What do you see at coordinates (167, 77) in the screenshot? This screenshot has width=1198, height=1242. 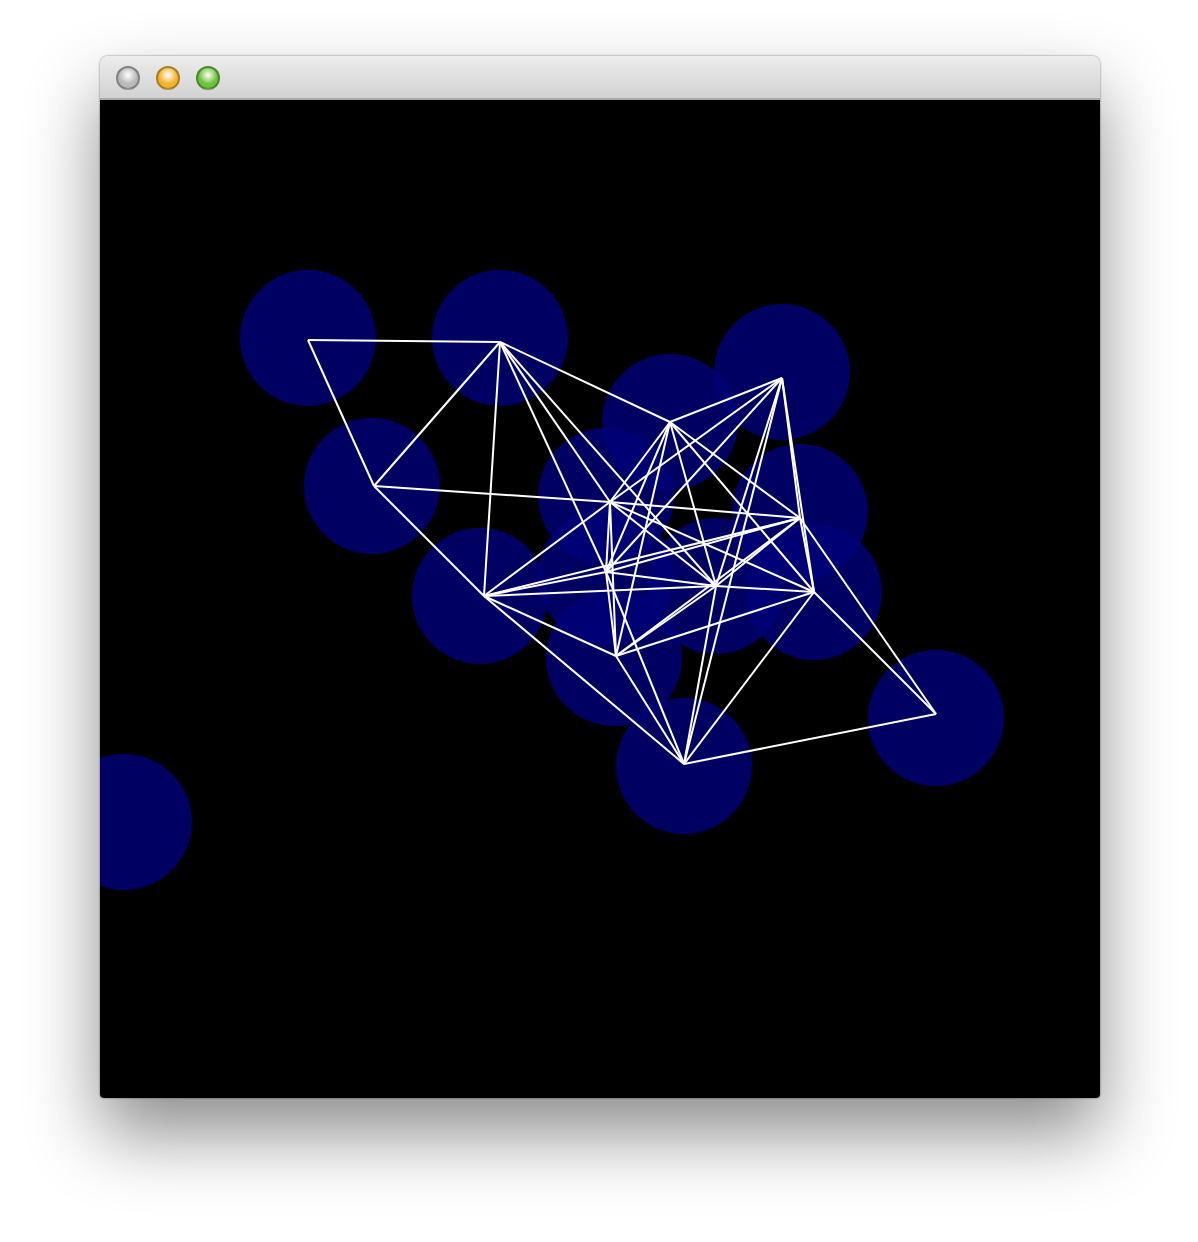 I see `minimize-button` at bounding box center [167, 77].